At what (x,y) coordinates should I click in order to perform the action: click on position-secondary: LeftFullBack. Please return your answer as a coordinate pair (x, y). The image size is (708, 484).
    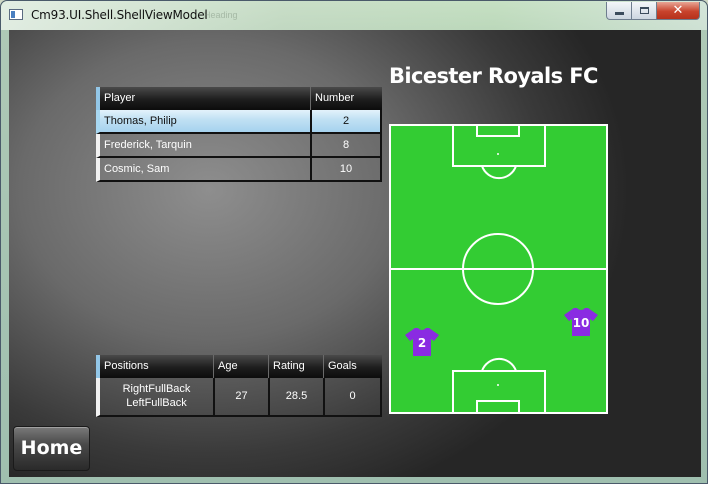
    Looking at the image, I should click on (156, 403).